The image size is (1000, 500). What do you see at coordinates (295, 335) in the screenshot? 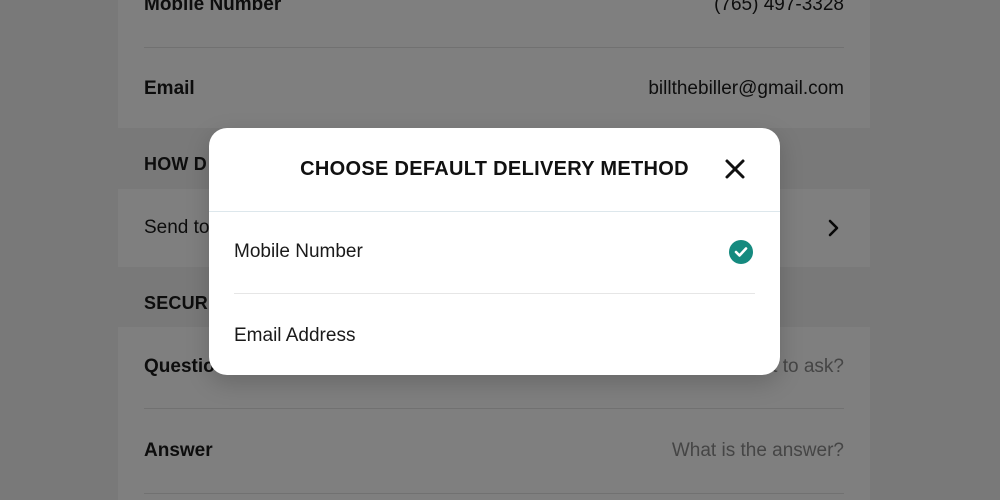
I see `option-label: Email Address` at bounding box center [295, 335].